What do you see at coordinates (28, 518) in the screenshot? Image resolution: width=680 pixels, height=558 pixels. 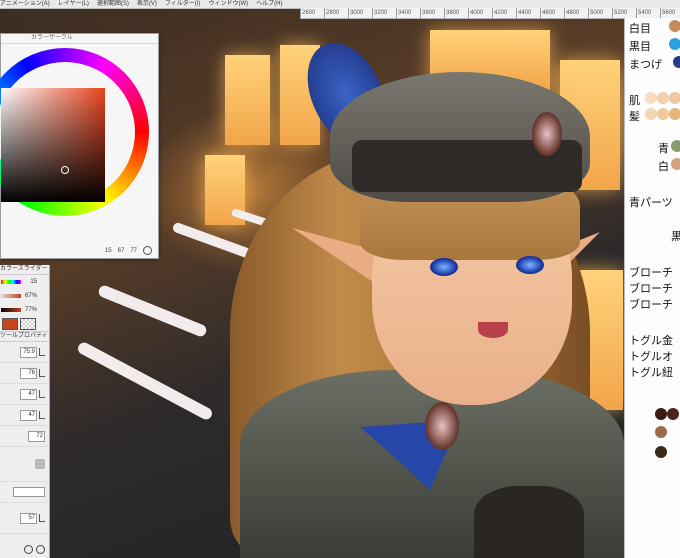 I see `texture-density-field: 57` at bounding box center [28, 518].